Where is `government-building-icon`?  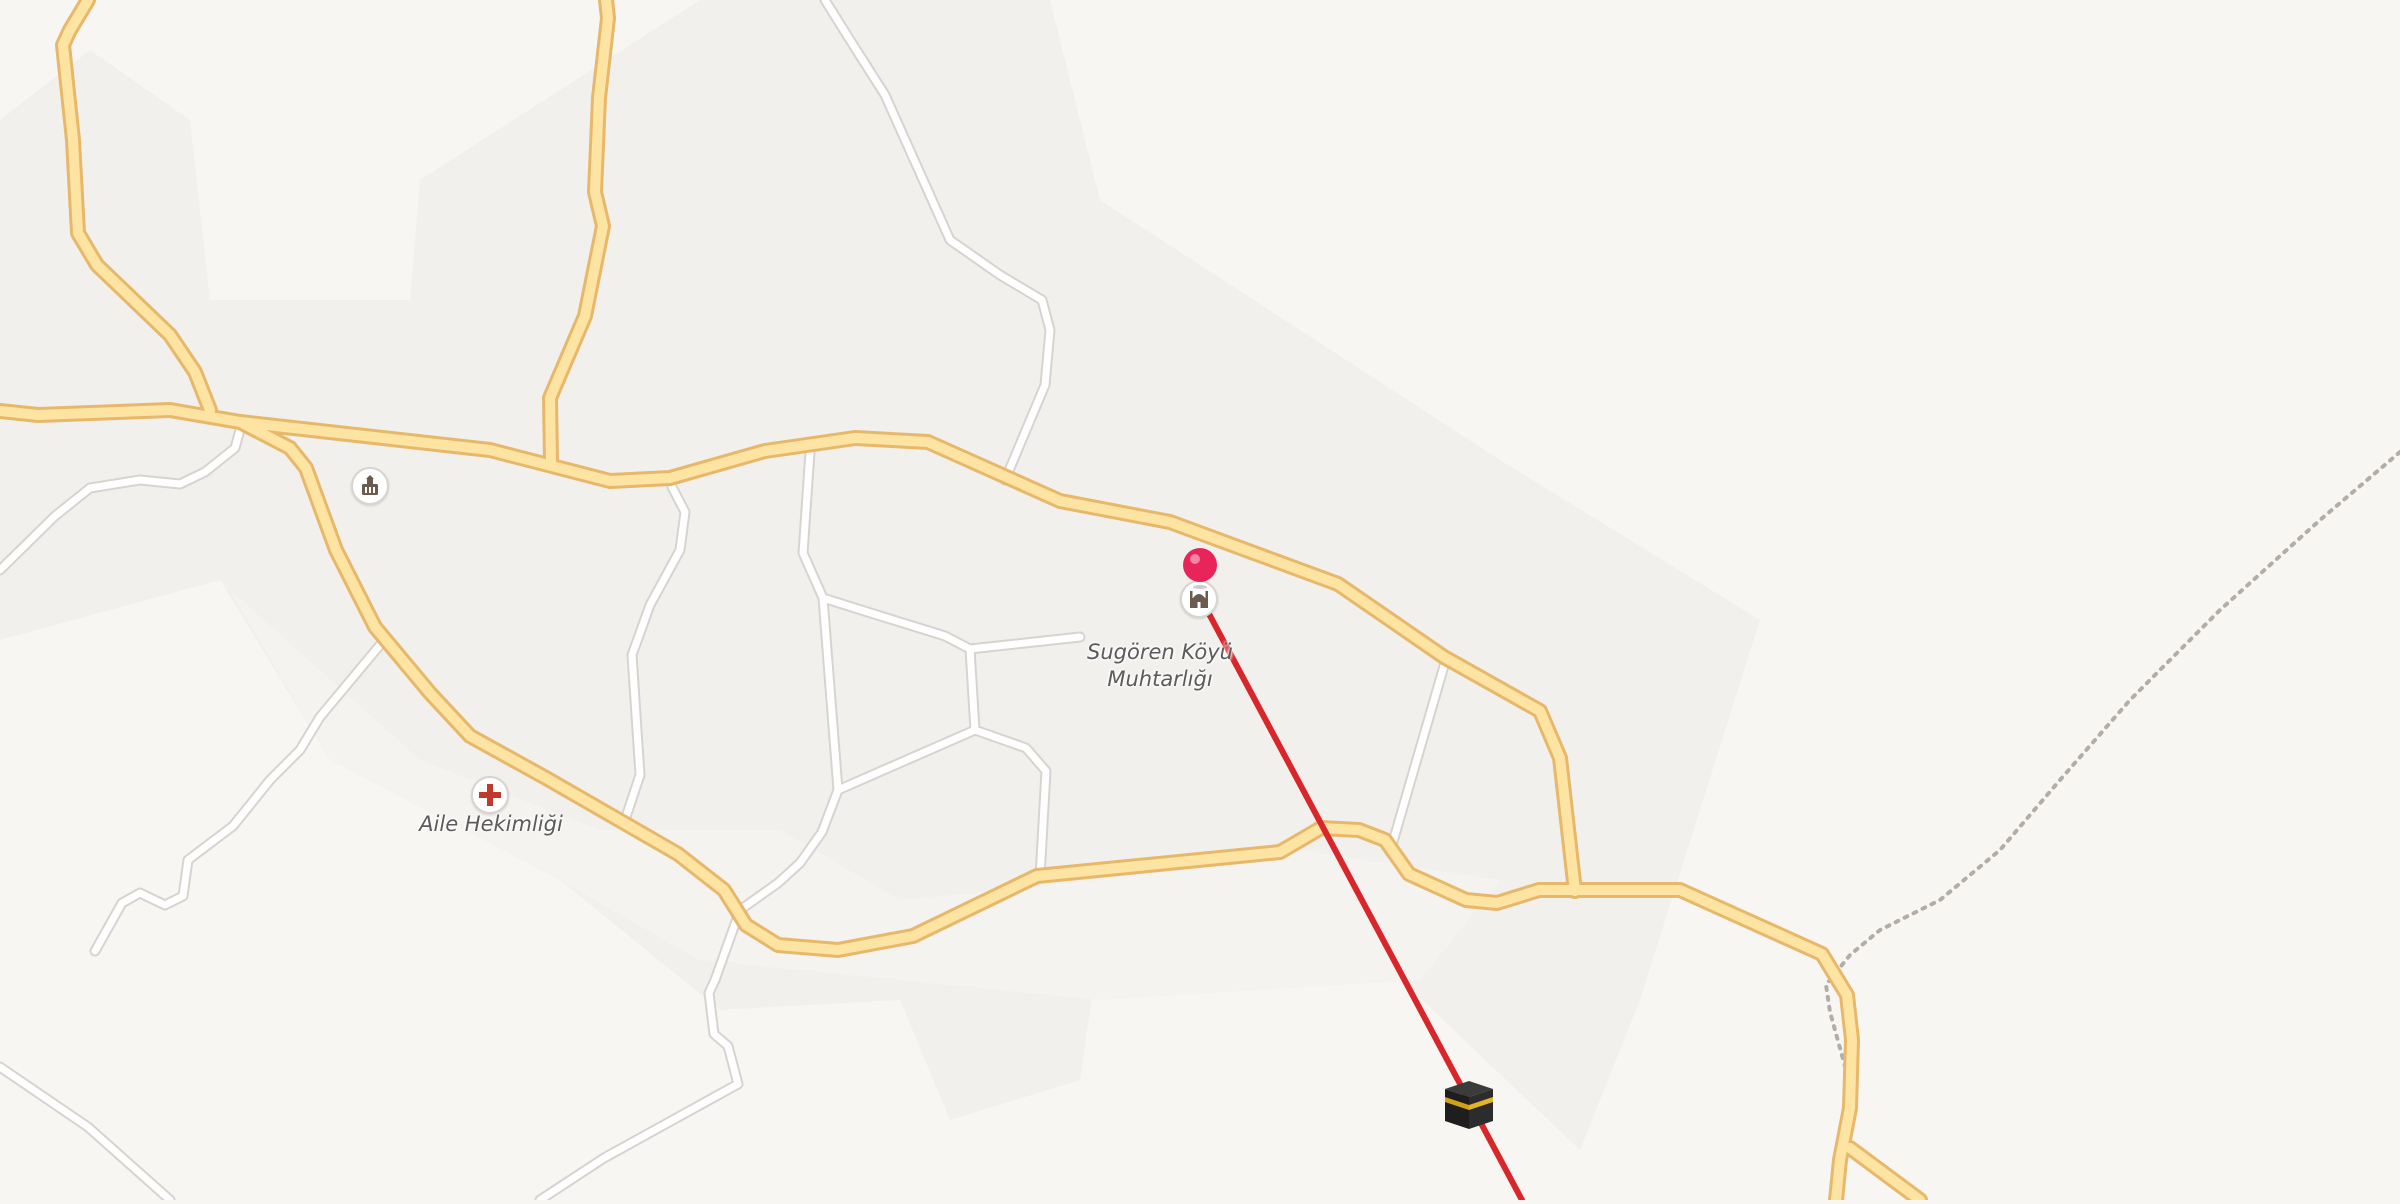 government-building-icon is located at coordinates (370, 485).